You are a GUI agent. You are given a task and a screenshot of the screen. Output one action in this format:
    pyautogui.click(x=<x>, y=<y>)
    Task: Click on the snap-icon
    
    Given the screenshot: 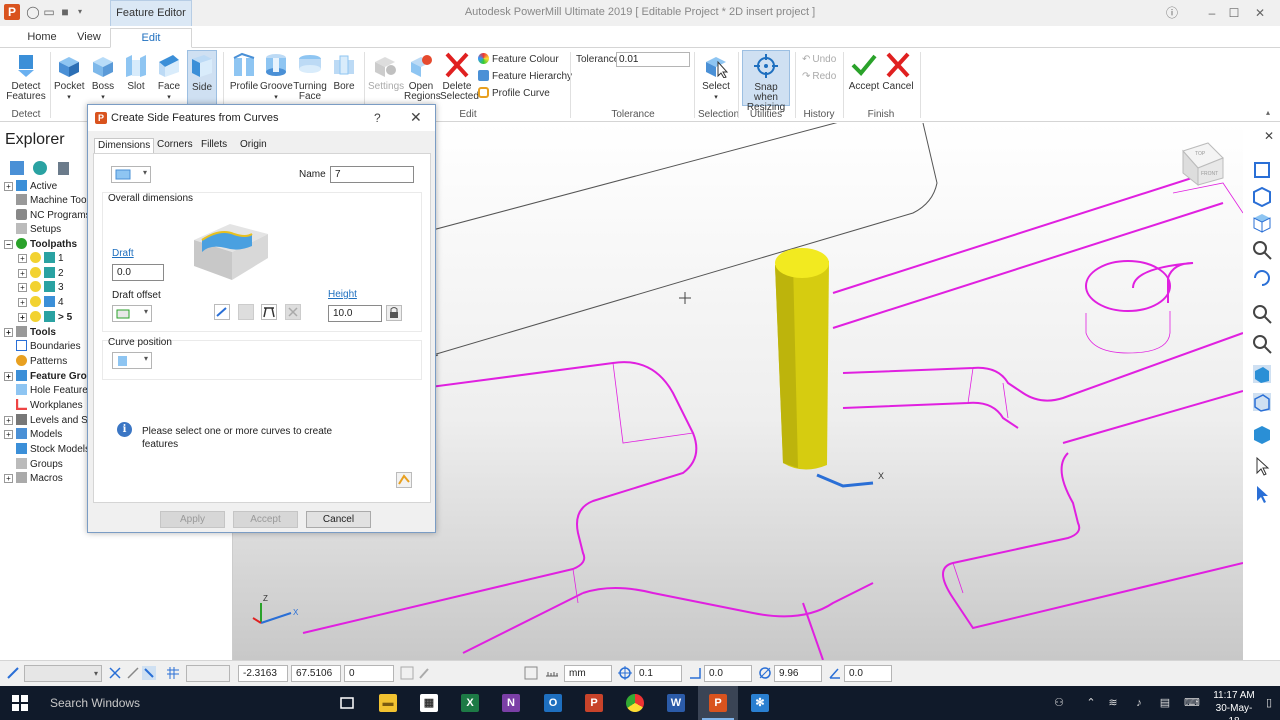 What is the action you would take?
    pyautogui.click(x=115, y=673)
    